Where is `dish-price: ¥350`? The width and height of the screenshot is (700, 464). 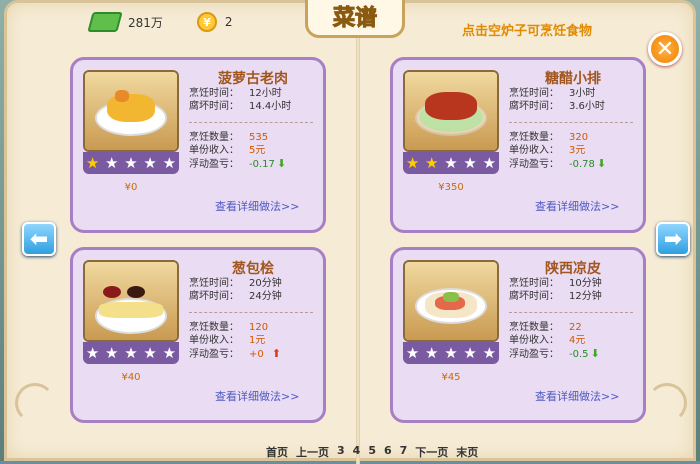
dish-price: ¥350 is located at coordinates (451, 187).